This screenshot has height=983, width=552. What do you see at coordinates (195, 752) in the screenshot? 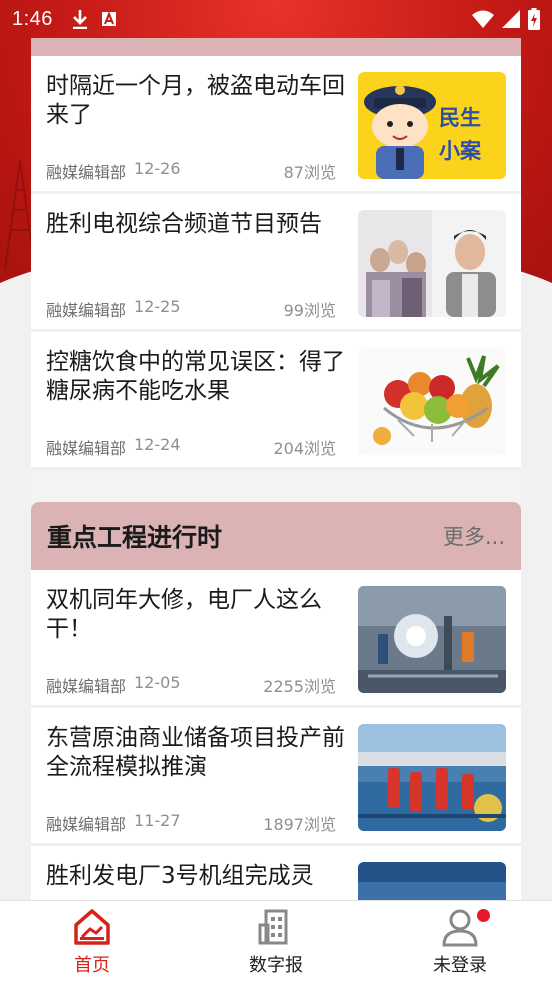
I see `news-title: 东营原油商业储备项目投产前全流程模拟推演` at bounding box center [195, 752].